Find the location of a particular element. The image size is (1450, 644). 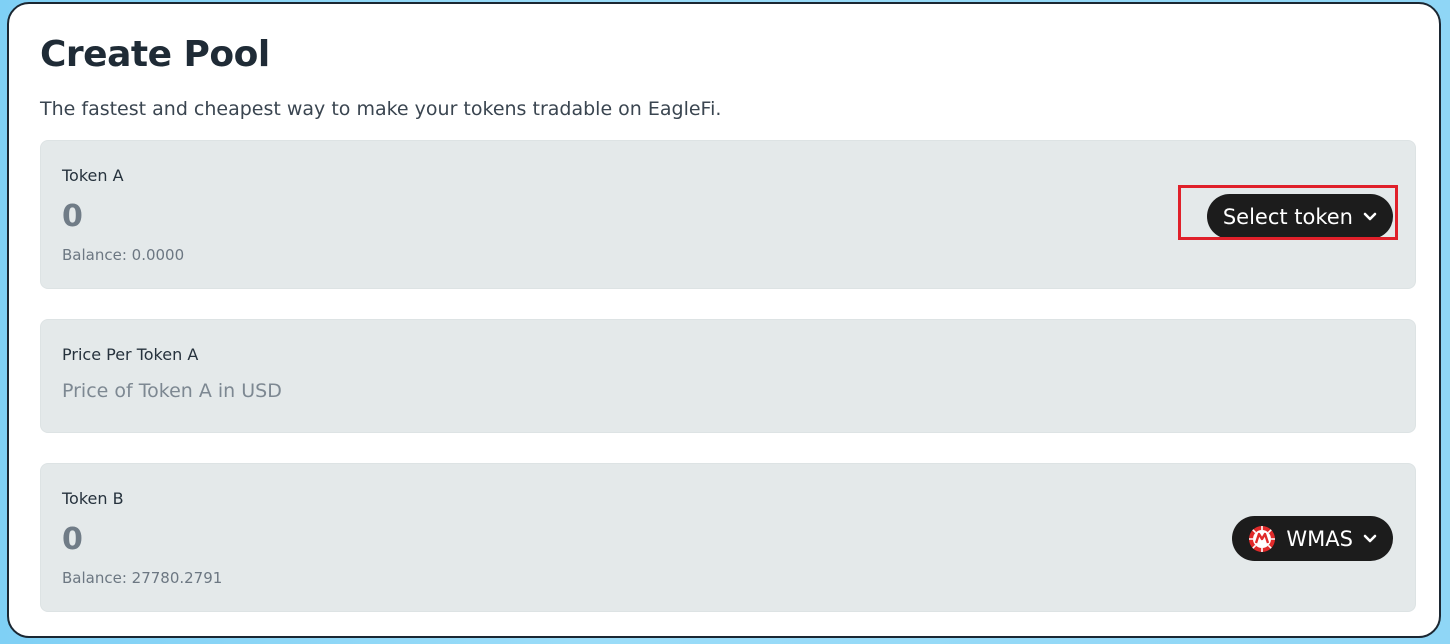

token-a-label: Token A is located at coordinates (93, 175).